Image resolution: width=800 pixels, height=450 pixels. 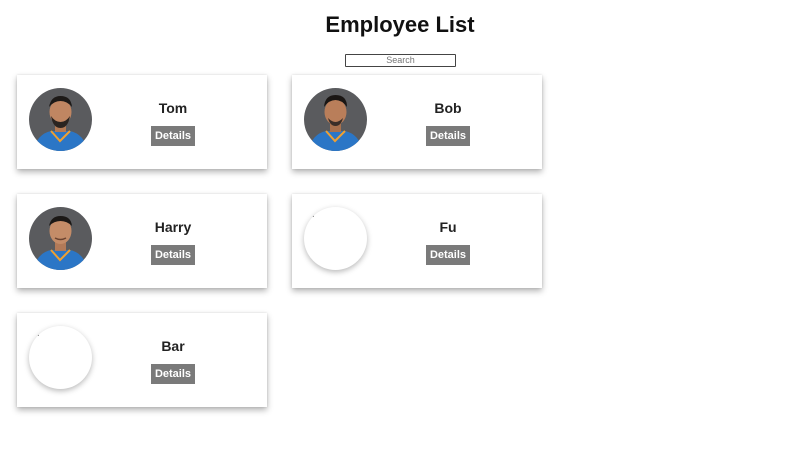 What do you see at coordinates (142, 241) in the screenshot?
I see `employee-card: Harry Details` at bounding box center [142, 241].